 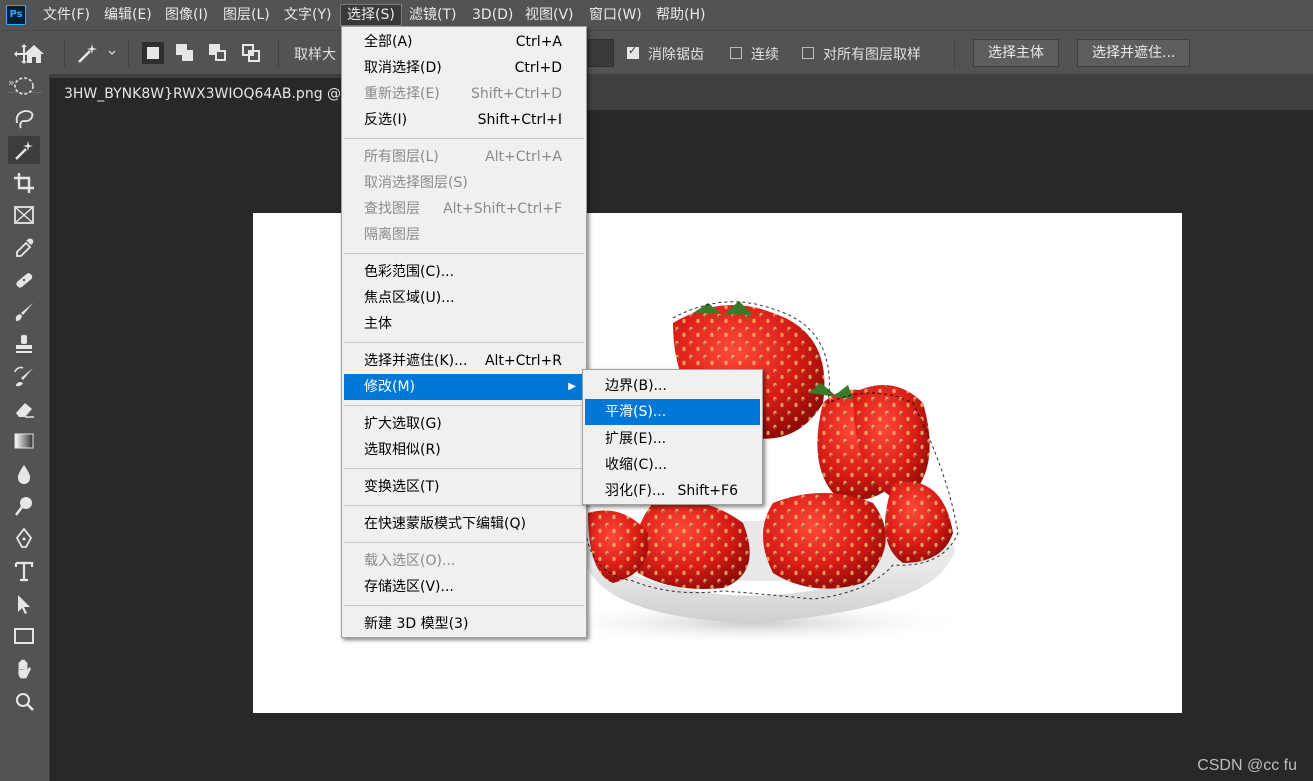 What do you see at coordinates (464, 42) in the screenshot?
I see `select-menu-item: 全部(A) Ctrl+A` at bounding box center [464, 42].